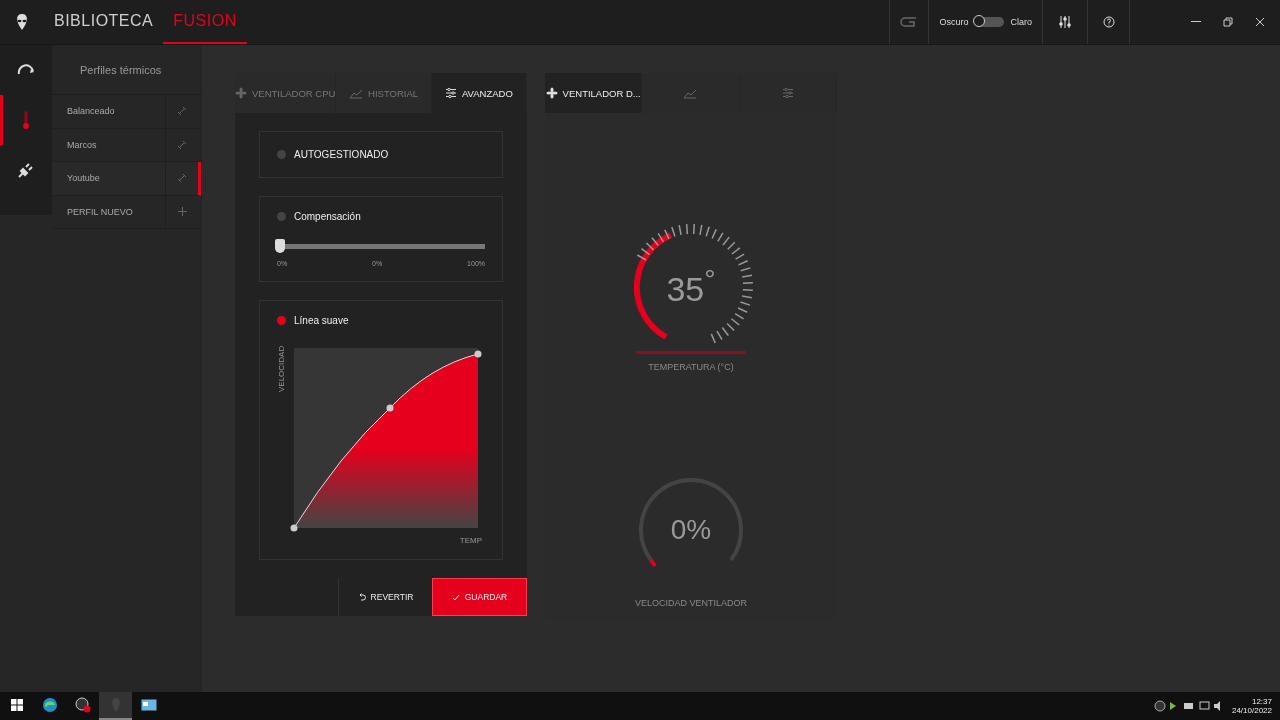 Image resolution: width=1280 pixels, height=720 pixels. Describe the element at coordinates (49, 705) in the screenshot. I see `browser-icon` at that location.